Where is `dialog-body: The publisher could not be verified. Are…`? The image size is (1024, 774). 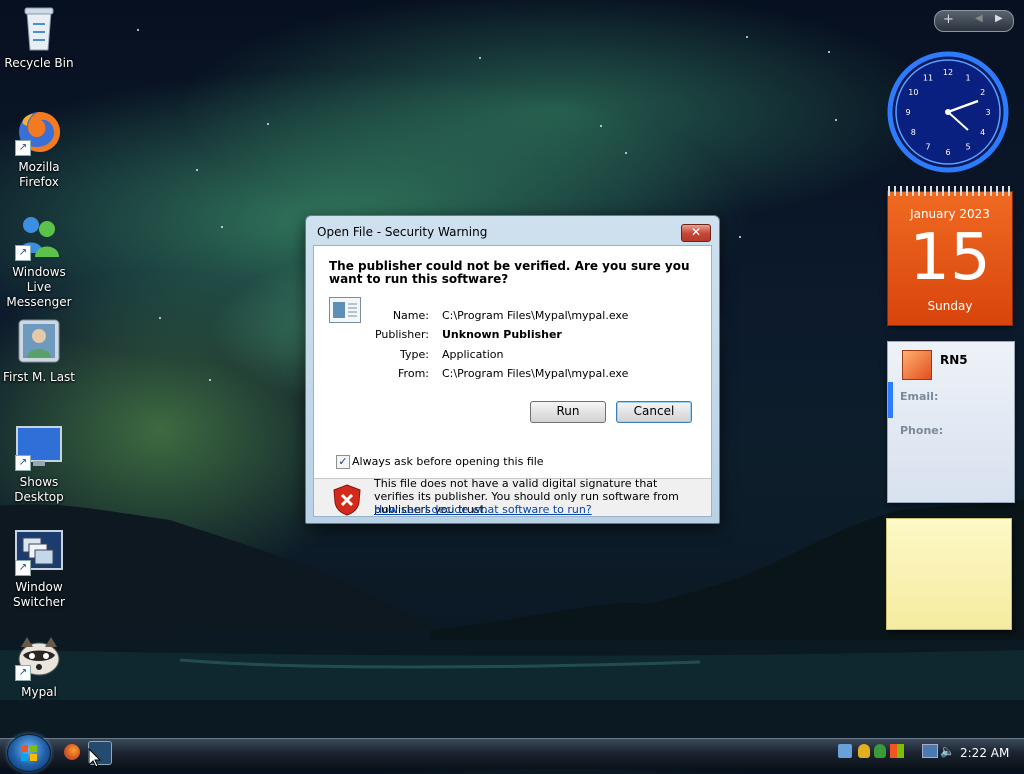
dialog-body: The publisher could not be verified. Are… is located at coordinates (512, 381).